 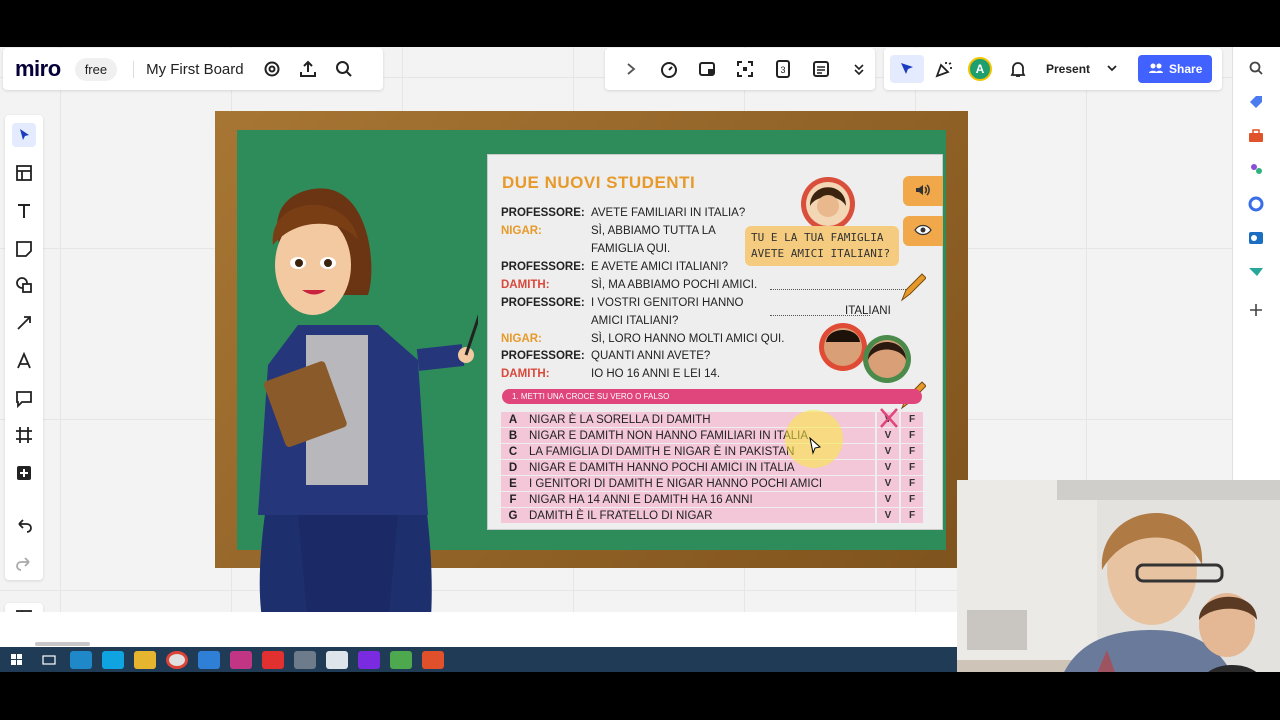 I want to click on card-icon, so click(x=707, y=69).